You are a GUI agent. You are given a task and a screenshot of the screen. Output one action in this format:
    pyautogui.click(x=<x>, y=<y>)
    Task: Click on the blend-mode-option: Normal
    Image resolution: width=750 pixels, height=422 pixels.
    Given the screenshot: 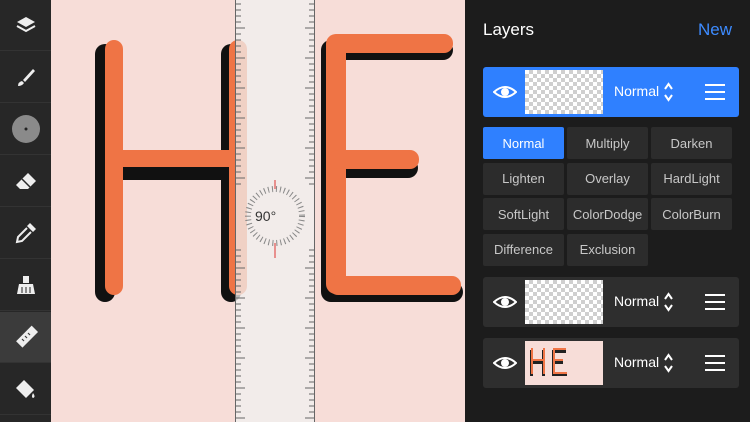 What is the action you would take?
    pyautogui.click(x=523, y=143)
    